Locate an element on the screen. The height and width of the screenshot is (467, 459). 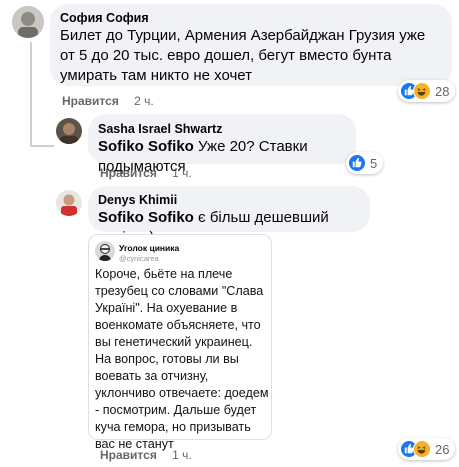
reaction-summary: 26 is located at coordinates (427, 449).